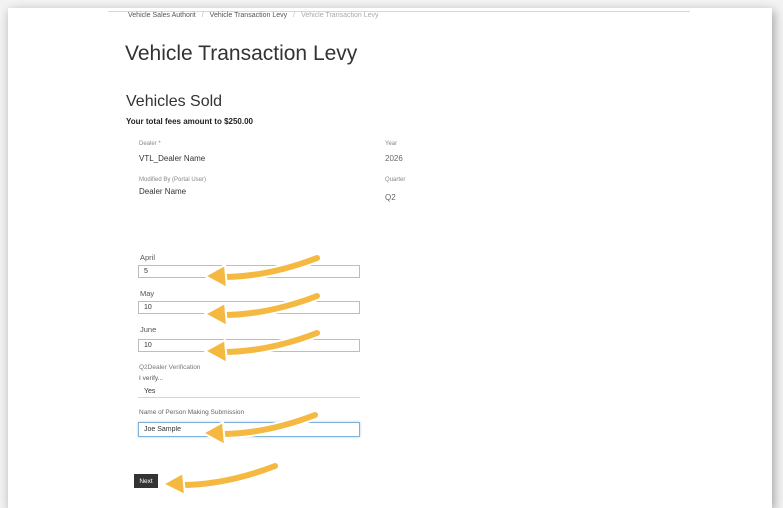 The width and height of the screenshot is (783, 508). What do you see at coordinates (162, 15) in the screenshot?
I see `breadcrumb-item-authority: Vehicle Sales Authorit` at bounding box center [162, 15].